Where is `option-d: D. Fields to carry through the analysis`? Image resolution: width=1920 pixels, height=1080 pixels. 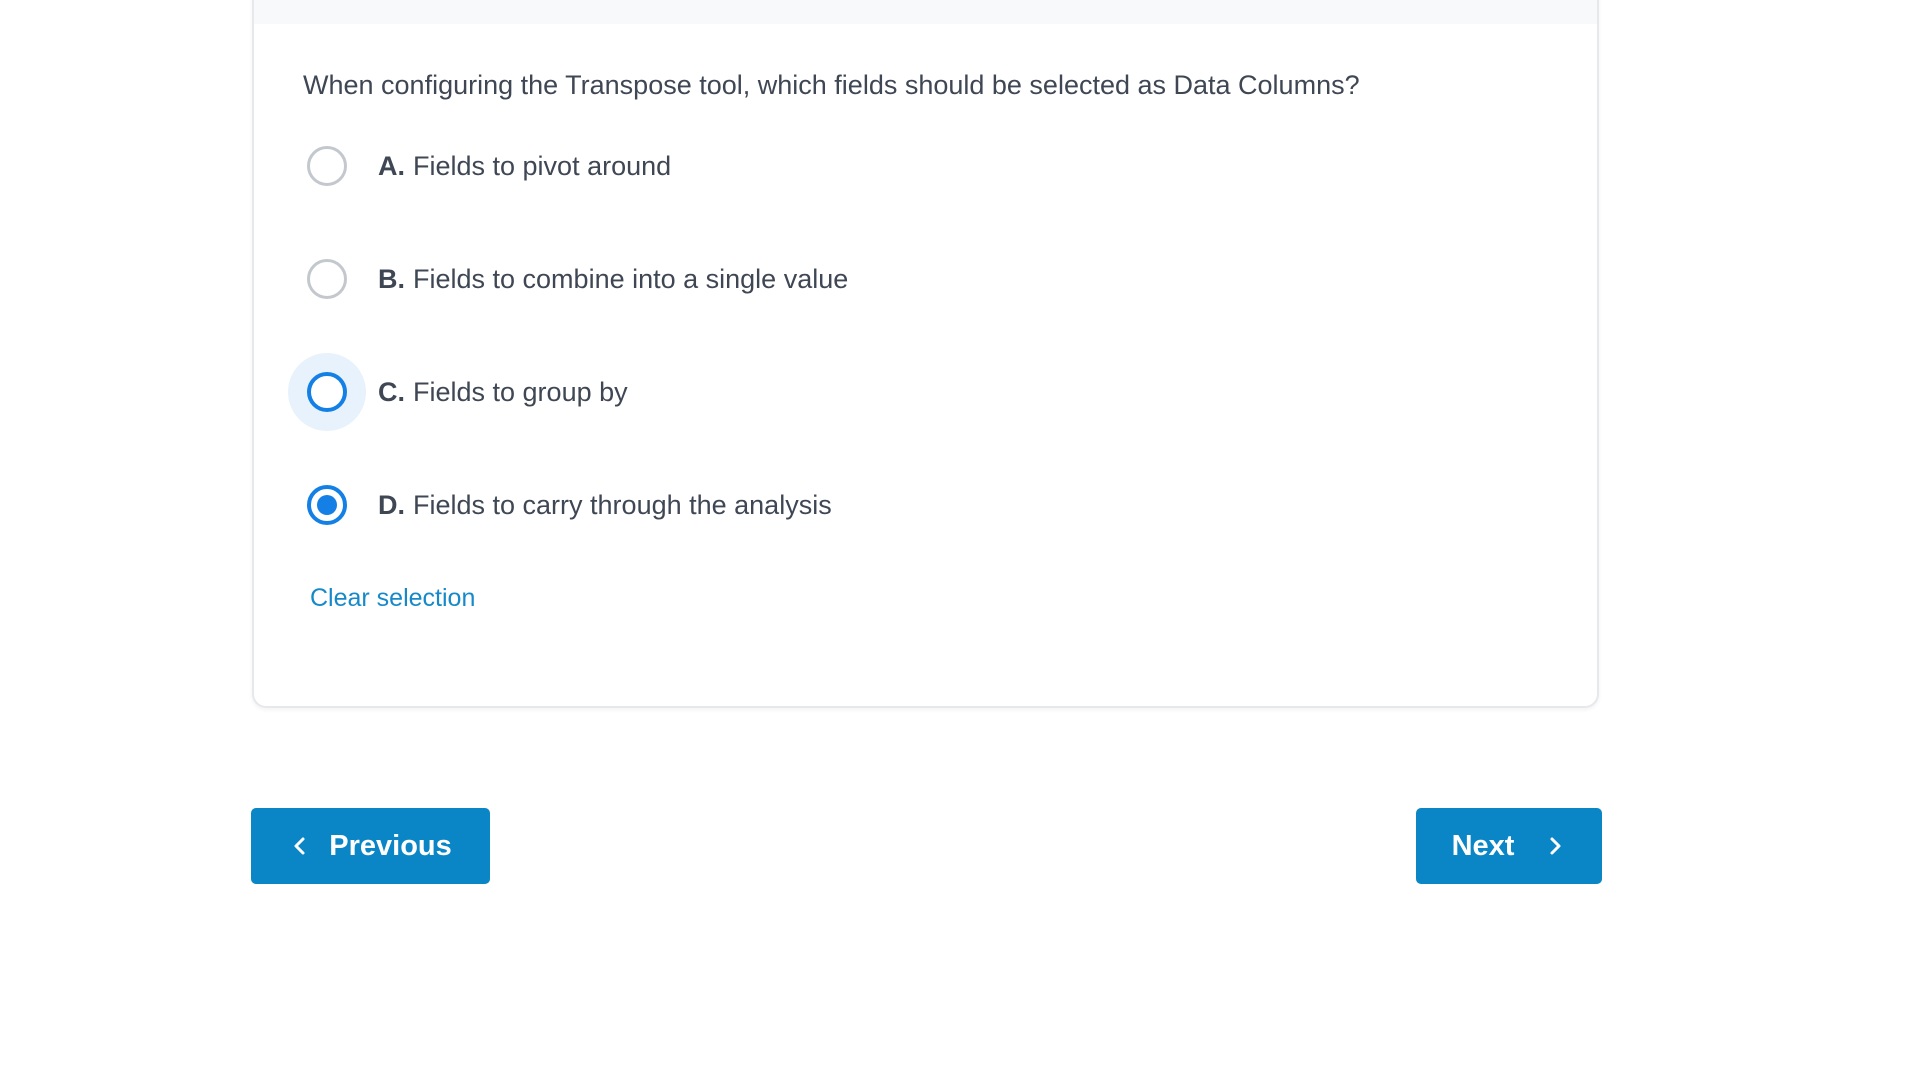
option-d: D. Fields to carry through the analysis is located at coordinates (560, 505).